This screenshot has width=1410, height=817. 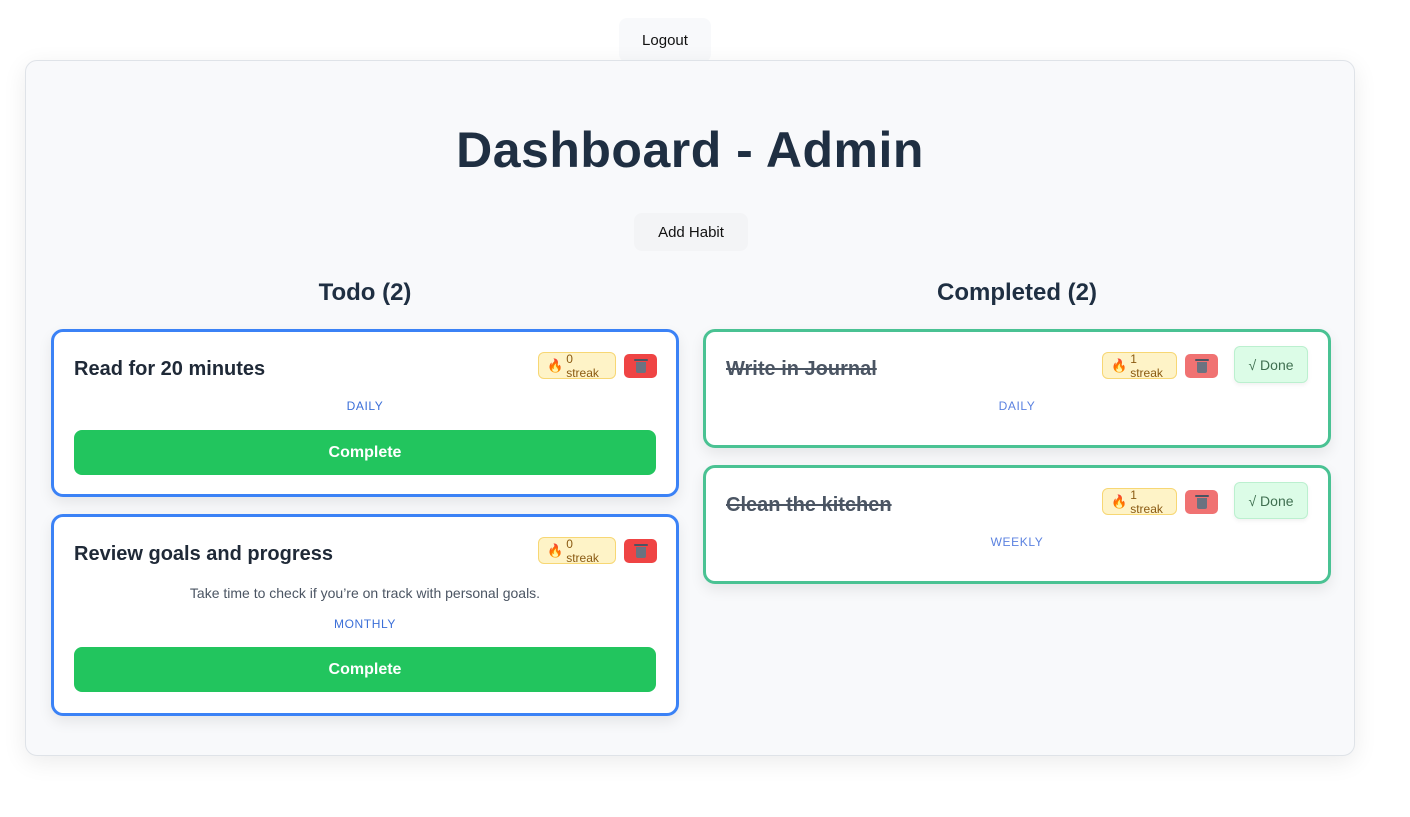 What do you see at coordinates (690, 150) in the screenshot?
I see `page-title: Dashboard - Admin` at bounding box center [690, 150].